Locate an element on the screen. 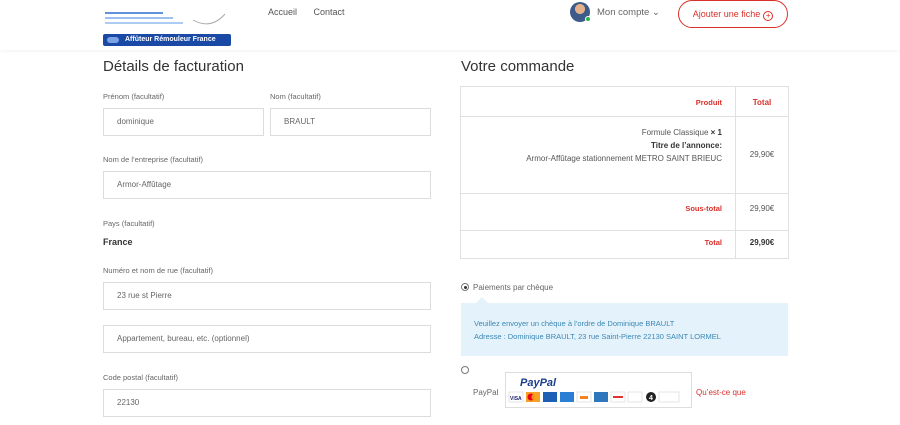  item-total: 29,90€ is located at coordinates (762, 154).